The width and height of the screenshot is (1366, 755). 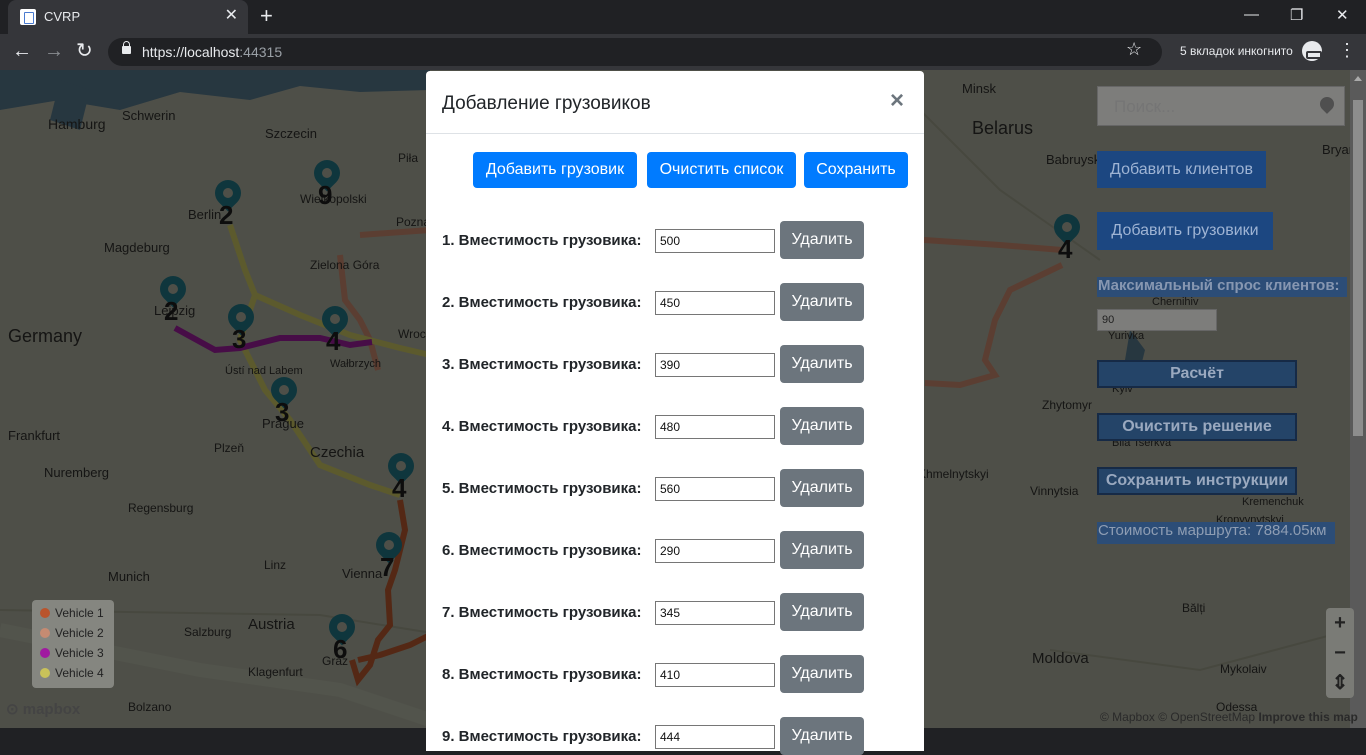 What do you see at coordinates (79, 653) in the screenshot?
I see `legend-label: Vehicle 3` at bounding box center [79, 653].